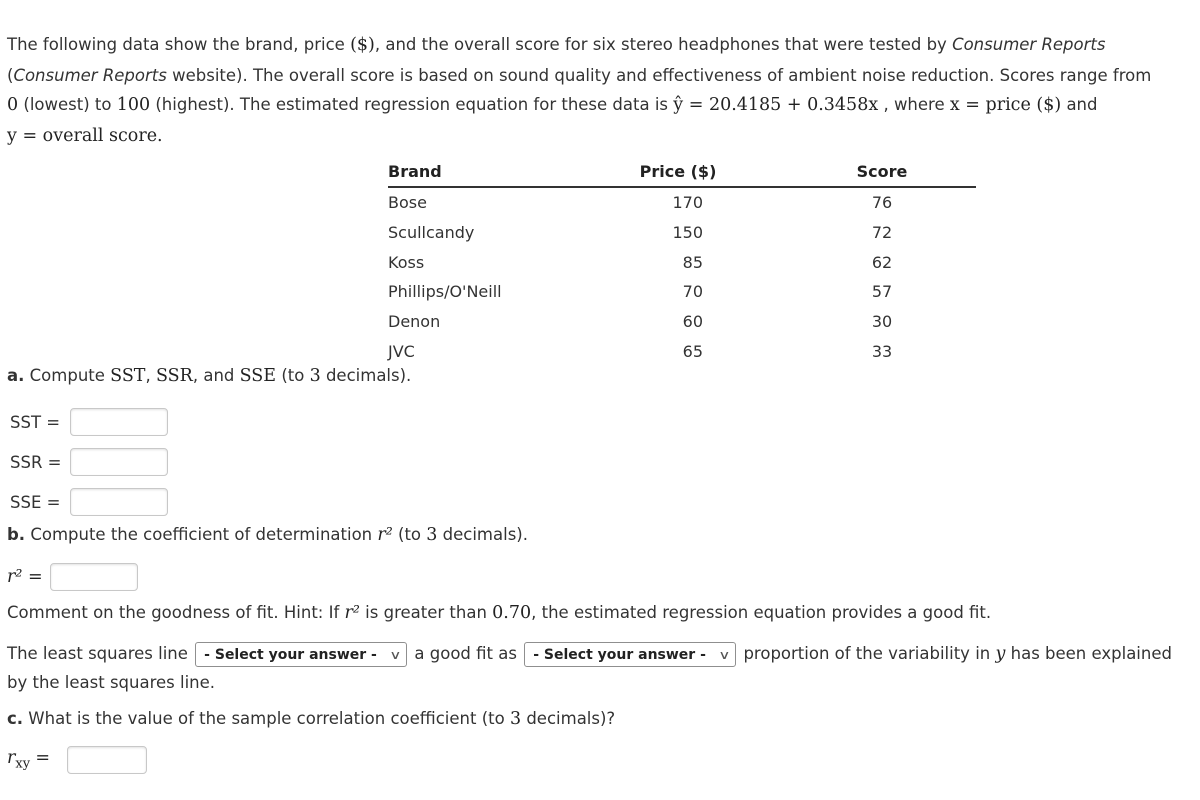  I want to click on header-price: Price ($), so click(678, 172).